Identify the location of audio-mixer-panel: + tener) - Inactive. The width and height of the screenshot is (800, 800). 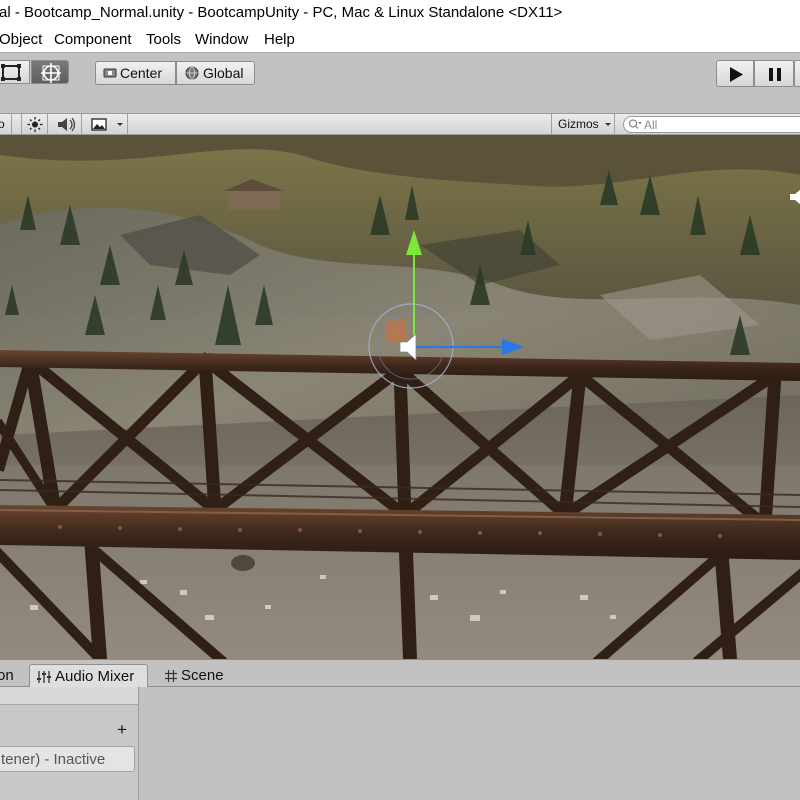
(400, 743).